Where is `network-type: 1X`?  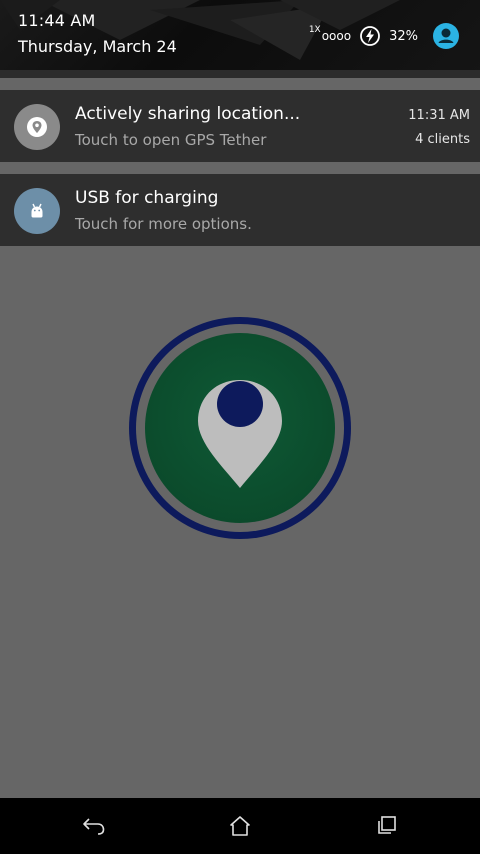 network-type: 1X is located at coordinates (314, 30).